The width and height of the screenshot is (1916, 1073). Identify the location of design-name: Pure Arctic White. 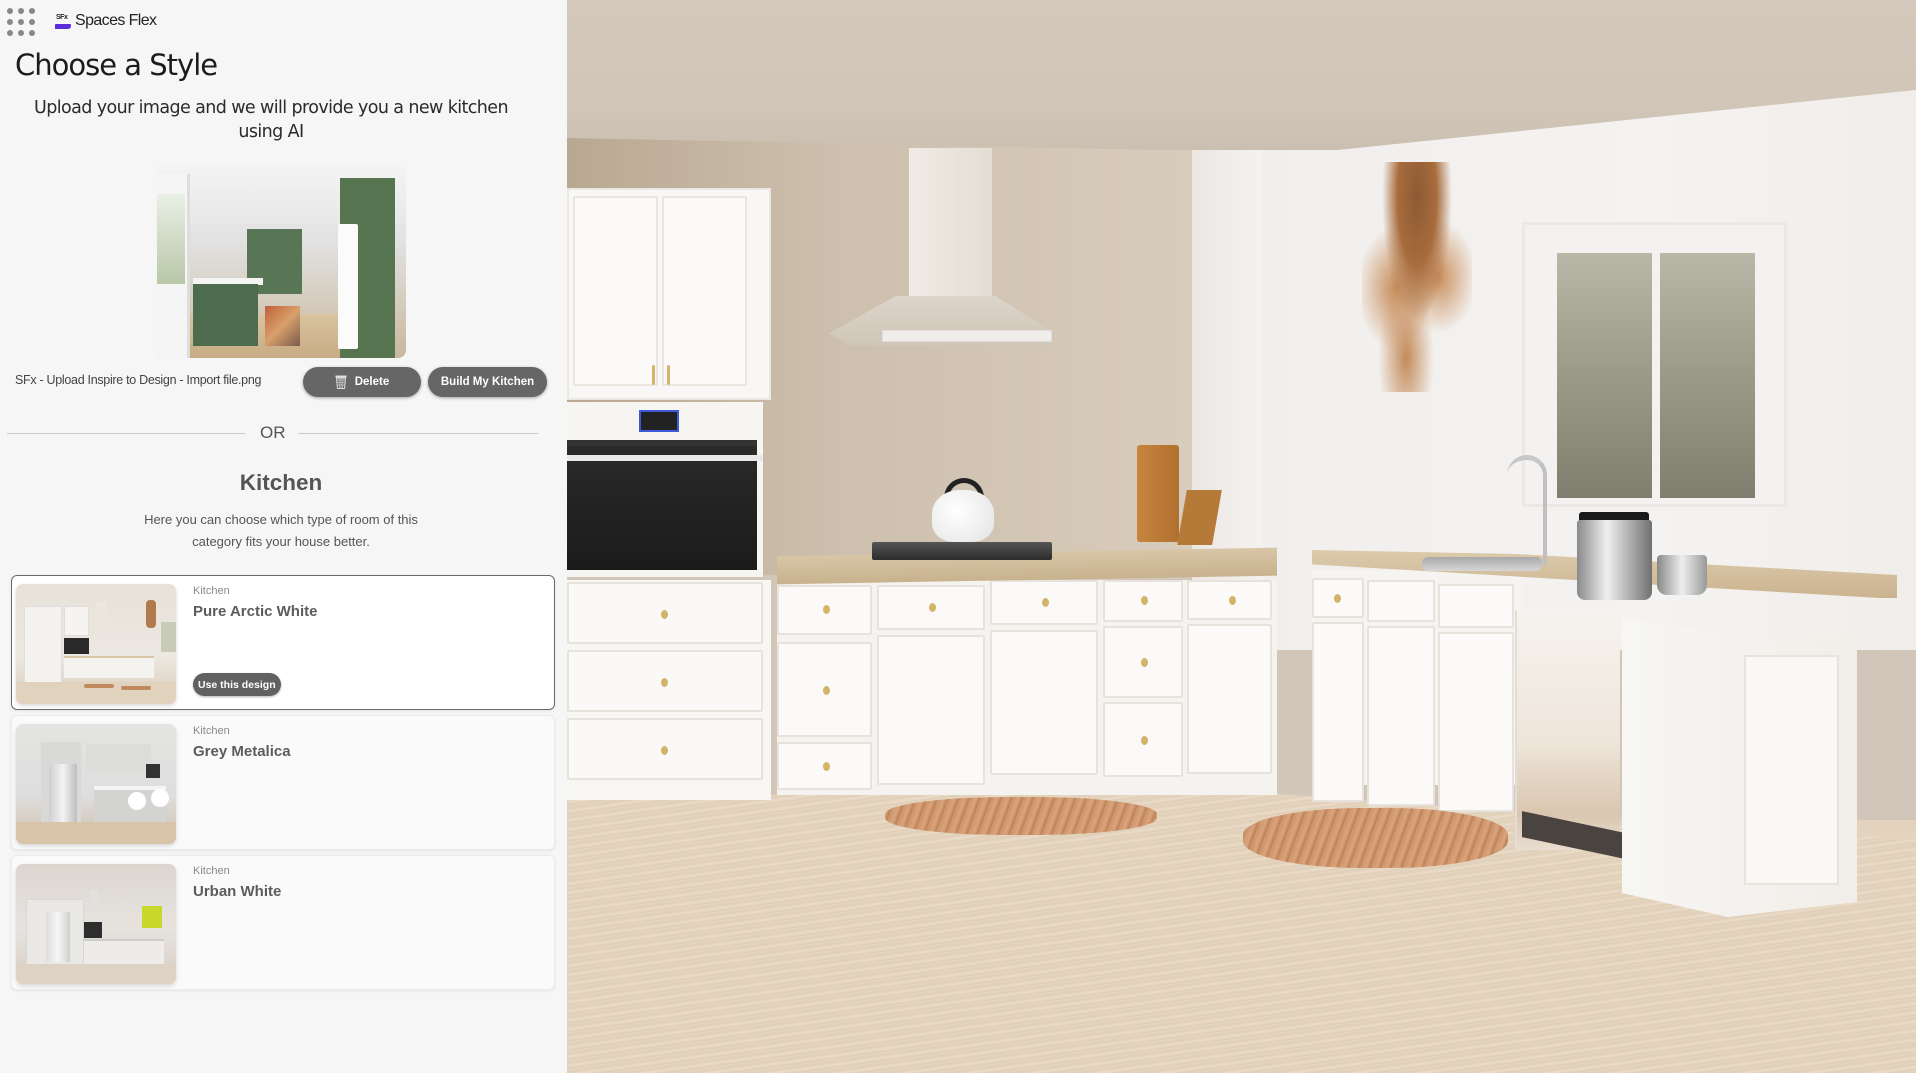
(255, 611).